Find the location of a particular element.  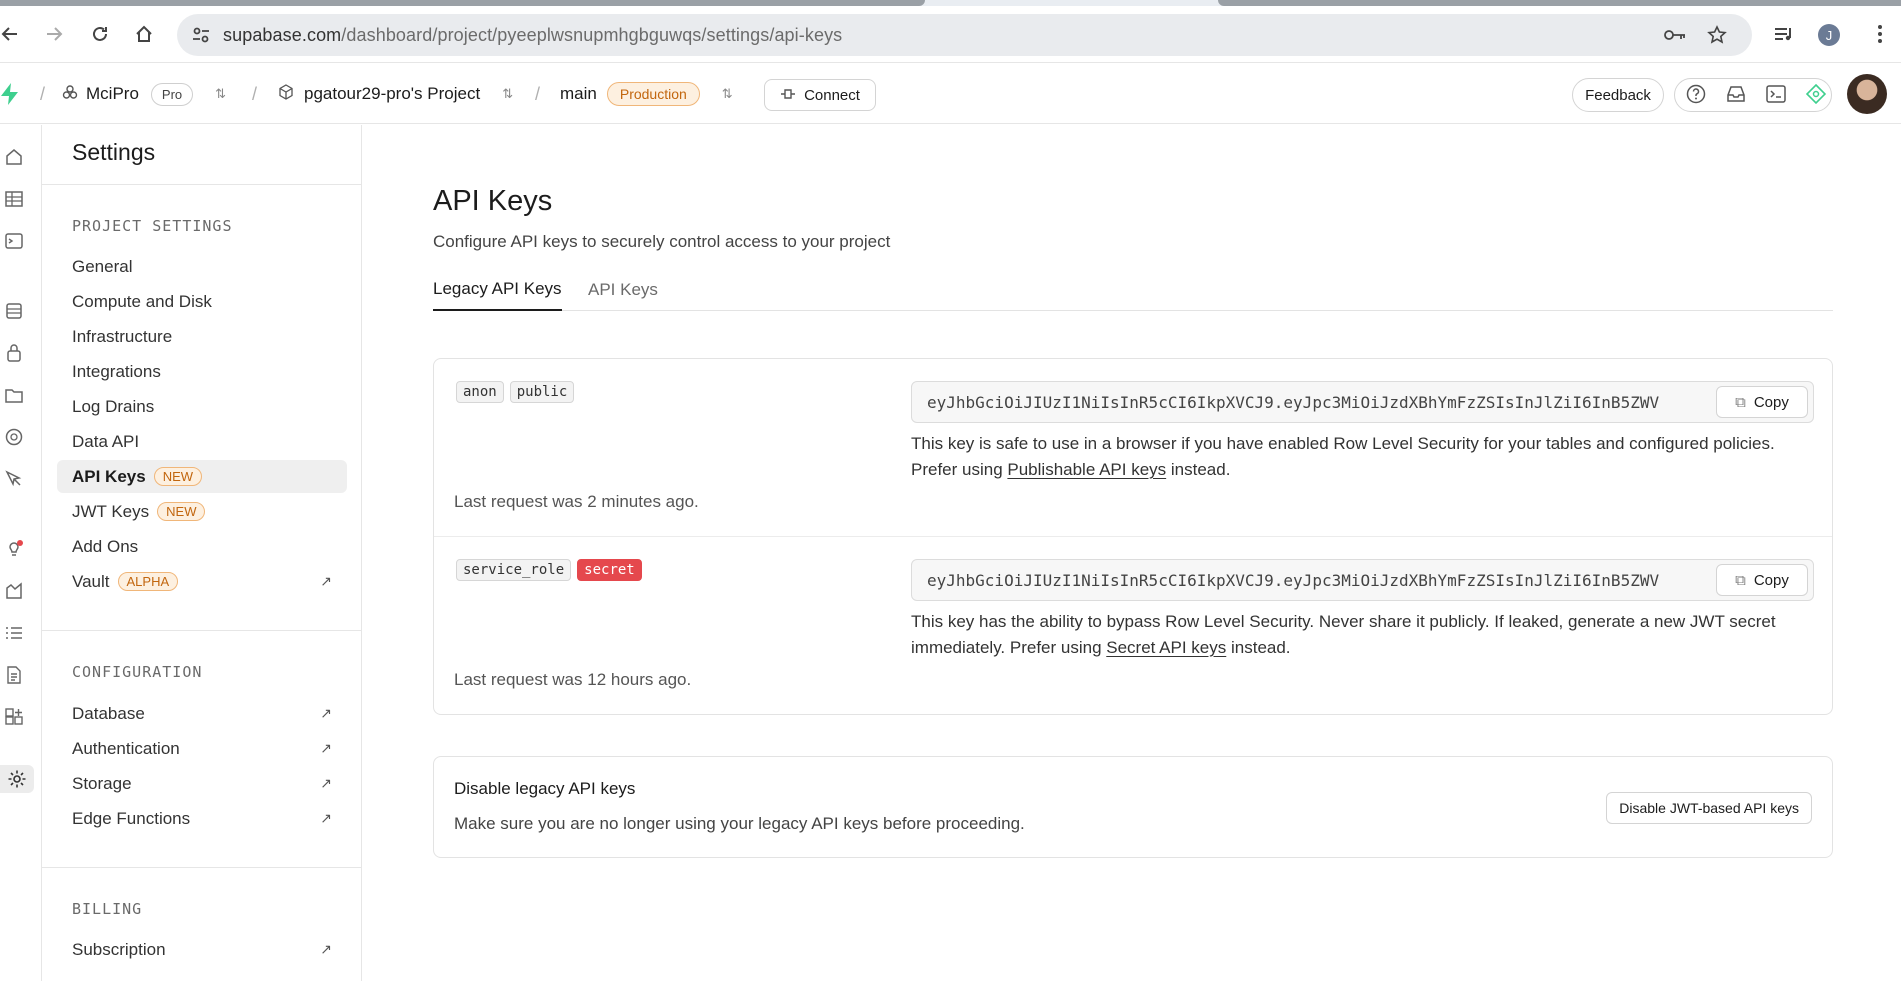

sidebar-item-api-keys: API Keys NEW is located at coordinates (202, 476).